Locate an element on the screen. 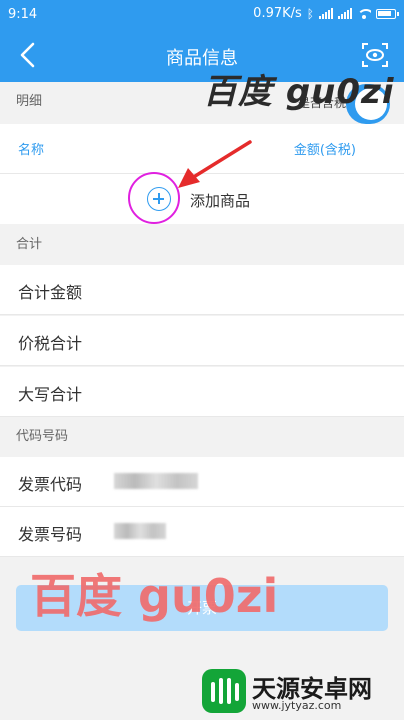  codes-section-label: 代码号码 is located at coordinates (202, 437).